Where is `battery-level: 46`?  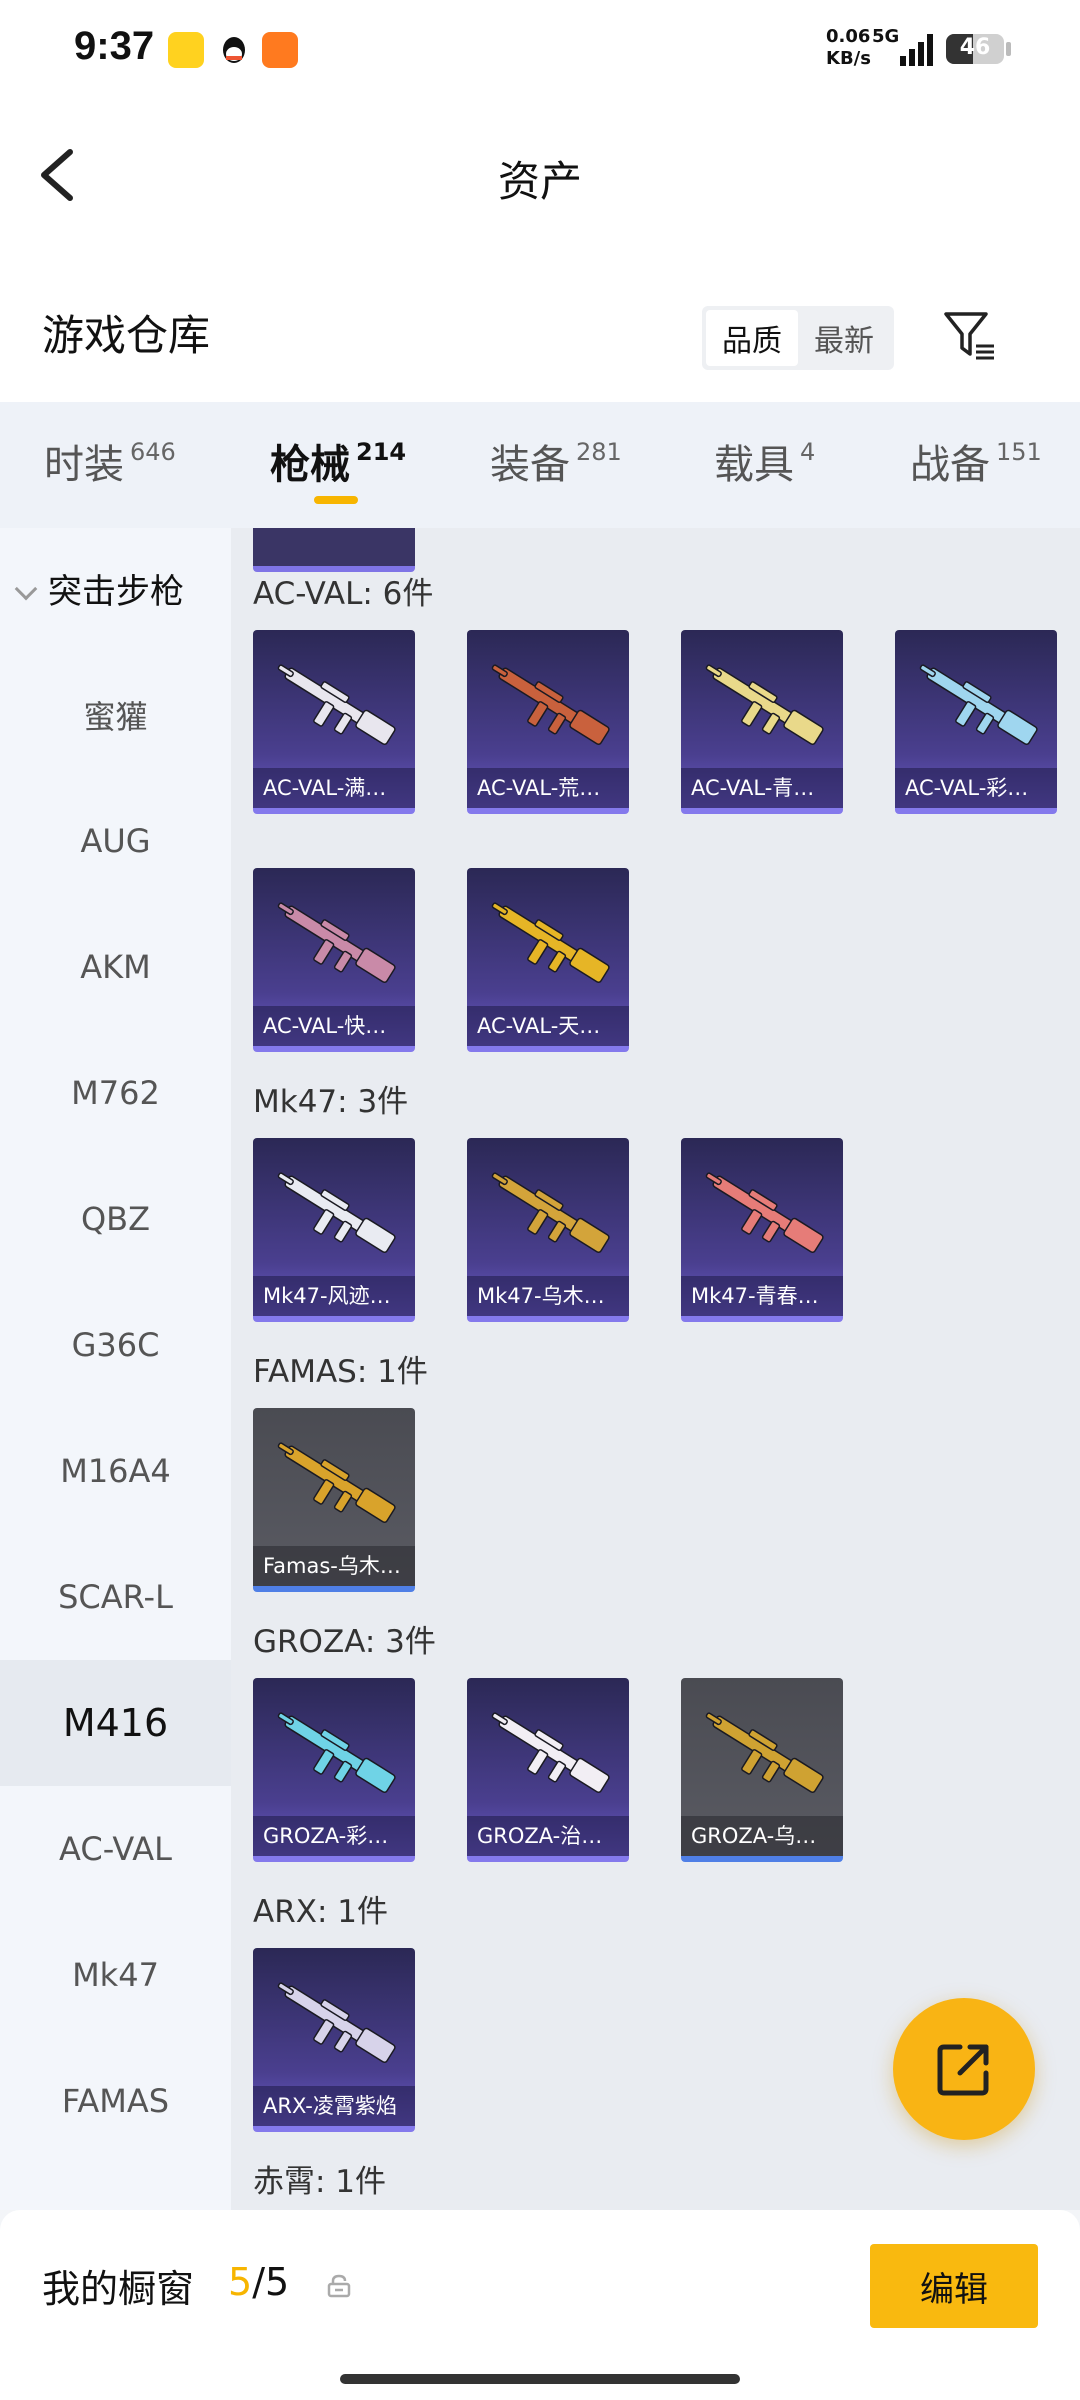 battery-level: 46 is located at coordinates (975, 47).